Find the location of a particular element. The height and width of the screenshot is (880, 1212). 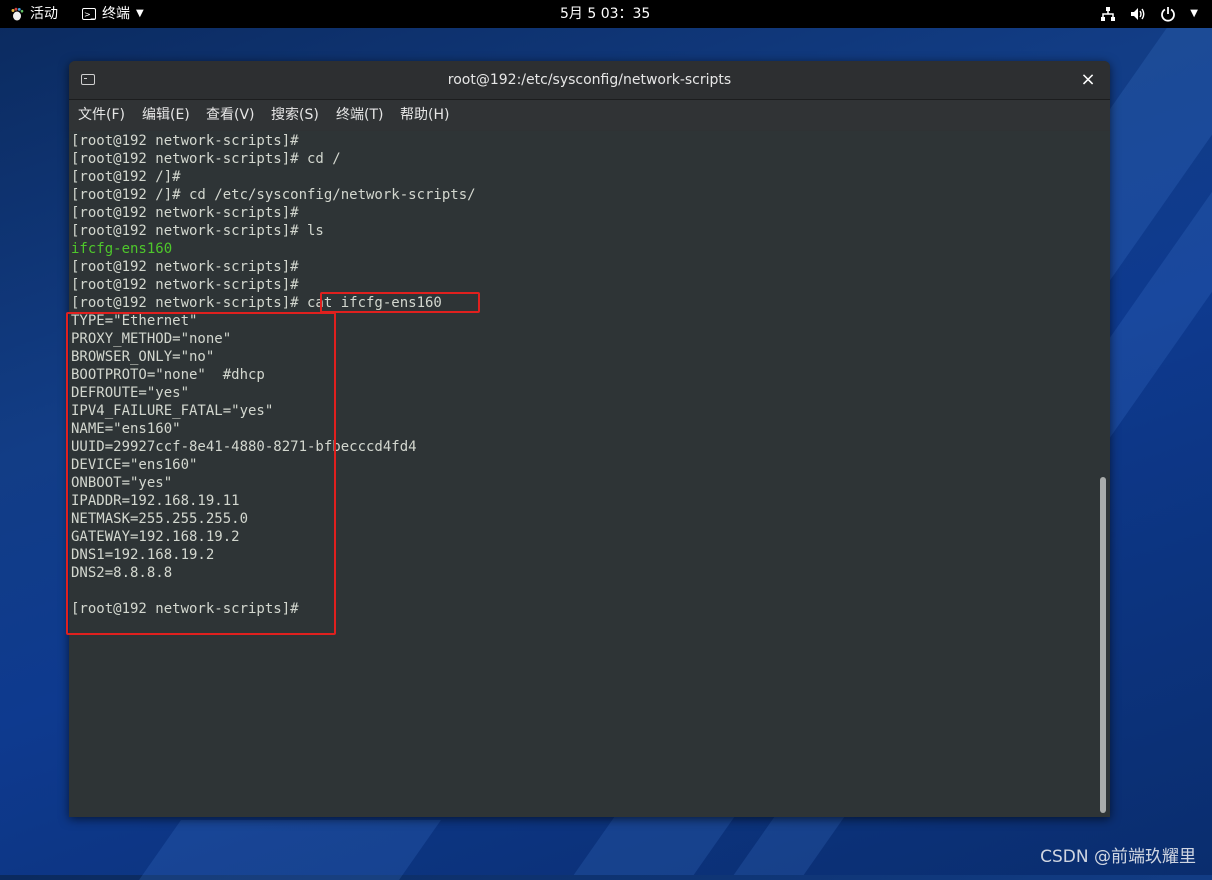

power-icon is located at coordinates (1168, 14).